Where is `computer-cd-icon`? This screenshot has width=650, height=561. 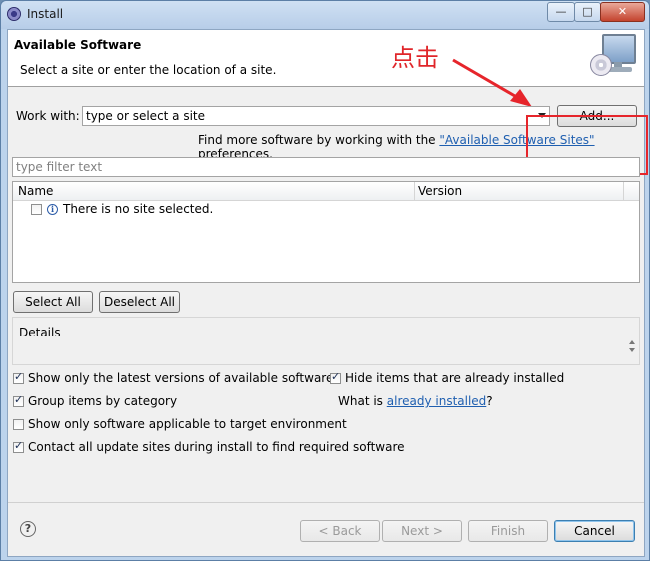 computer-cd-icon is located at coordinates (613, 55).